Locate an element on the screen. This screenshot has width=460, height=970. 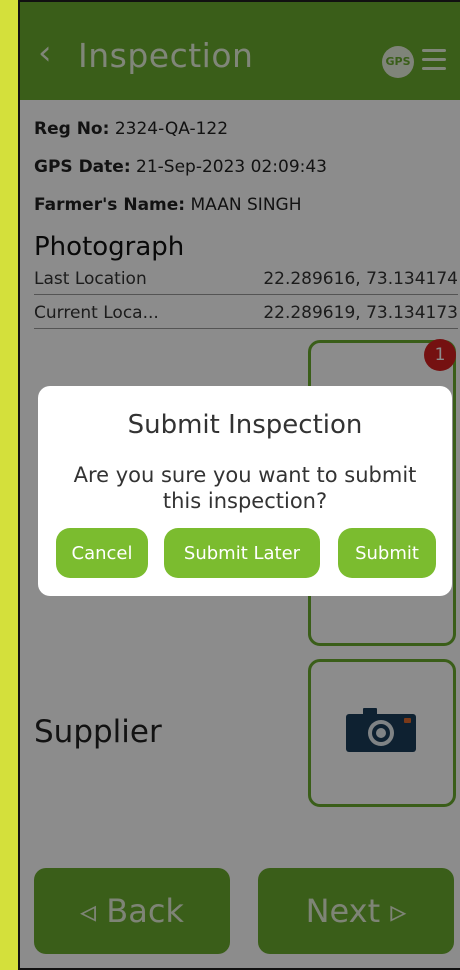
submit-button: Submit is located at coordinates (387, 553).